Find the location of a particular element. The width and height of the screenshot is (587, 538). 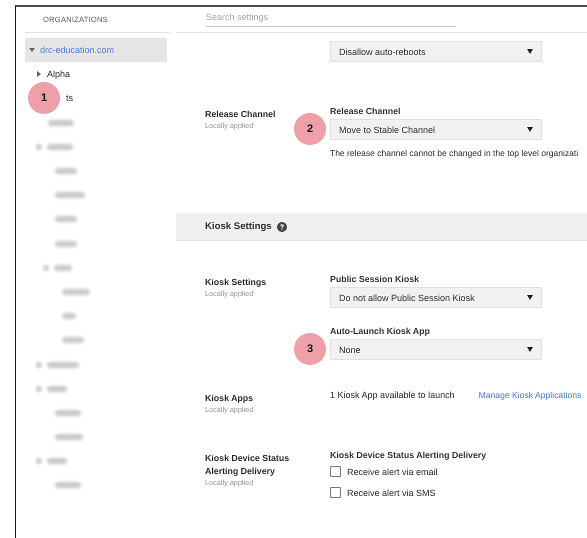

manage-link: Manage Kiosk Applications is located at coordinates (530, 395).